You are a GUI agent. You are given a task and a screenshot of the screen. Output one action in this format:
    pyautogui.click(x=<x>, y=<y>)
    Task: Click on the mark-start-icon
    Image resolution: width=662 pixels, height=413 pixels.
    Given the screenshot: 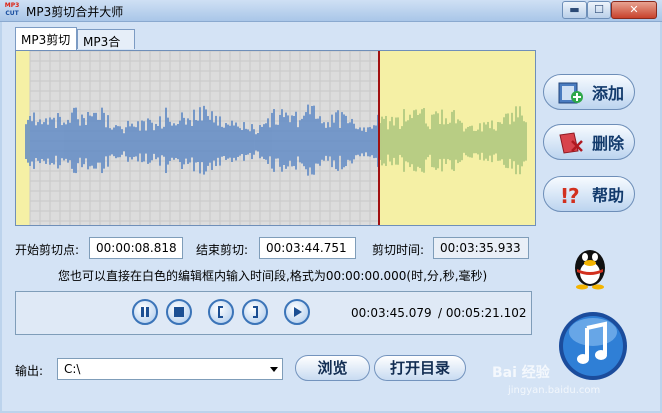 What is the action you would take?
    pyautogui.click(x=220, y=312)
    